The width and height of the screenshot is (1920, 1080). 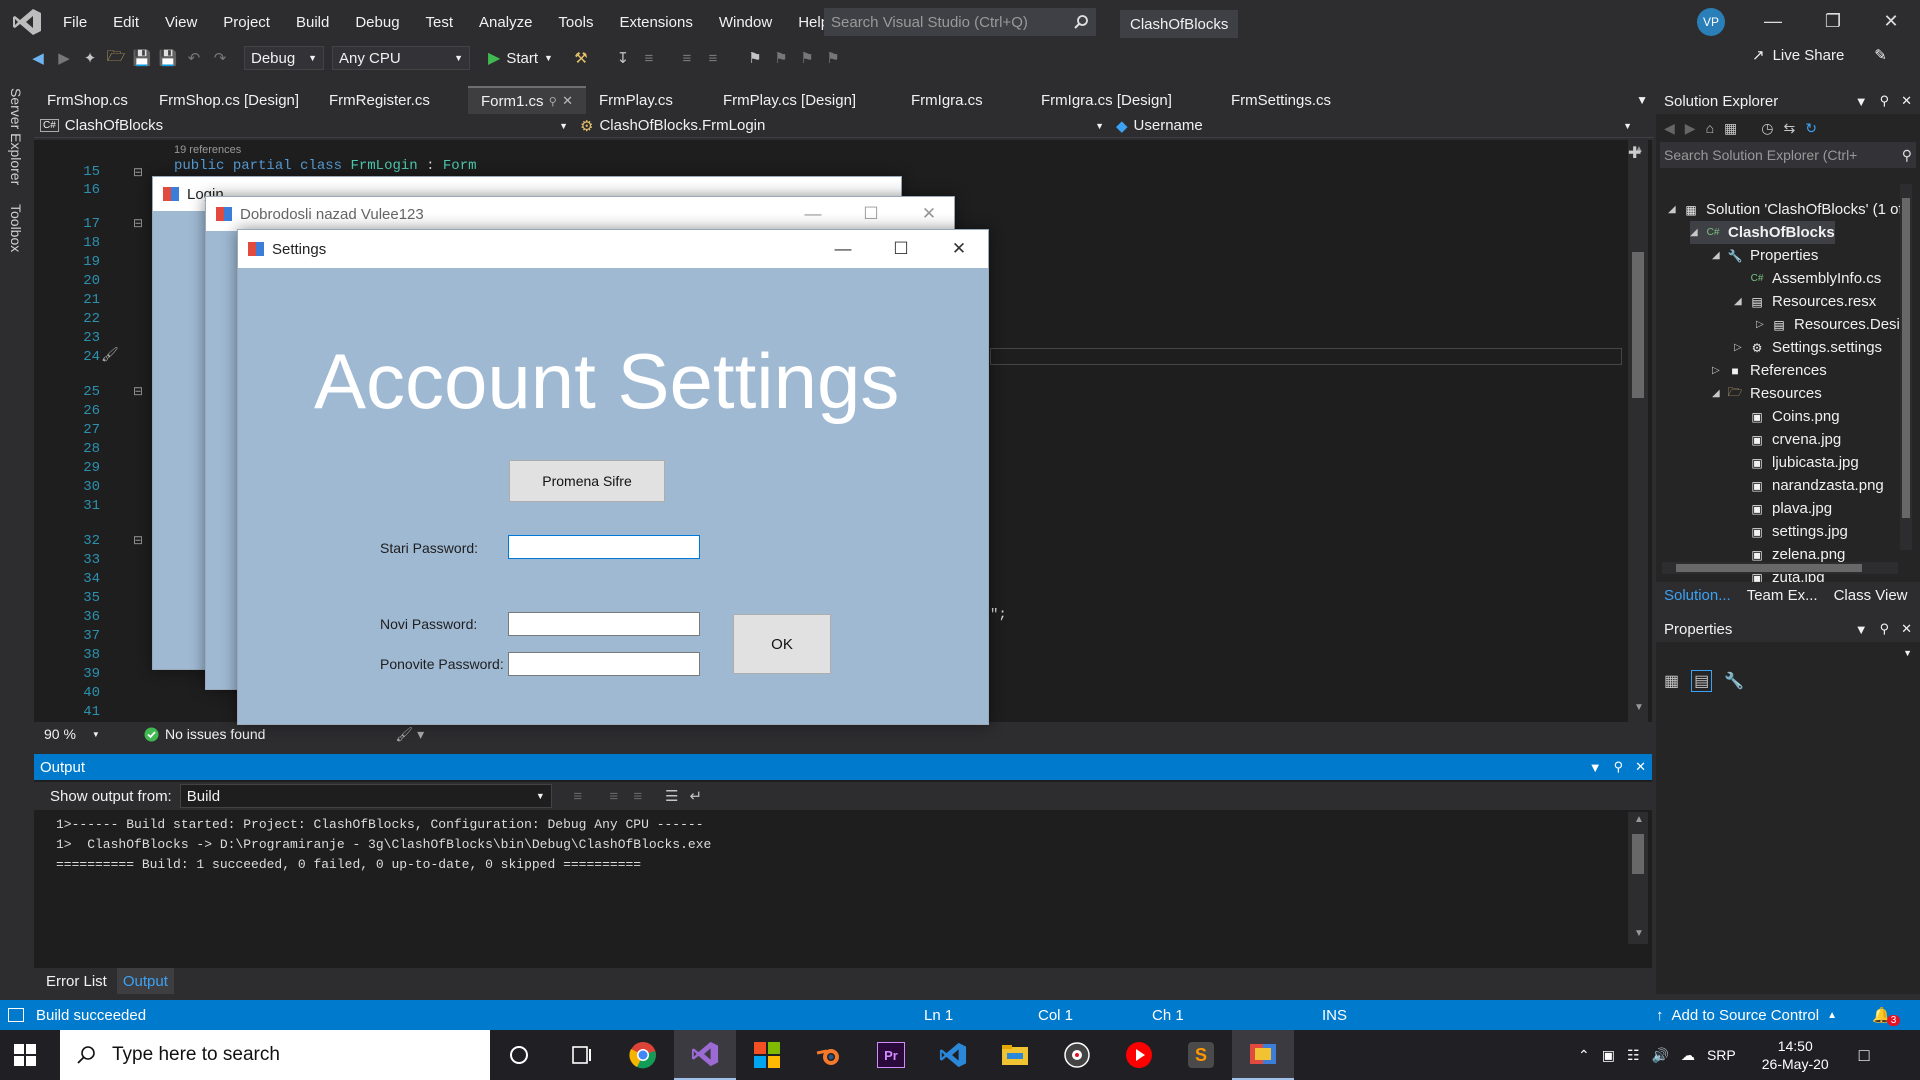 I want to click on chrome-icon, so click(x=643, y=1055).